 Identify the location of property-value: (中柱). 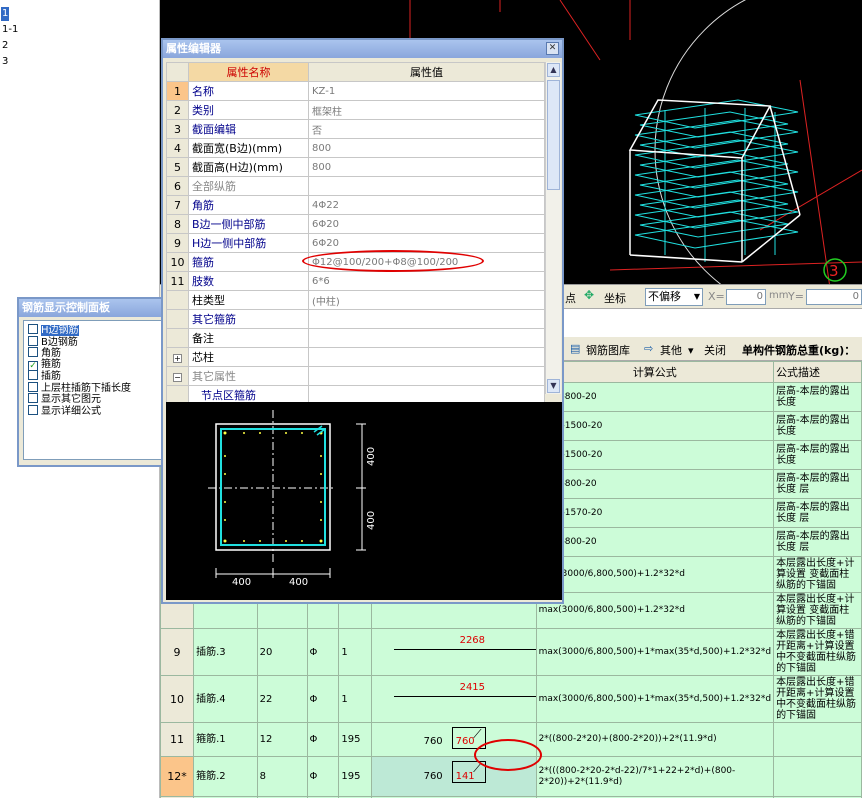
(426, 300).